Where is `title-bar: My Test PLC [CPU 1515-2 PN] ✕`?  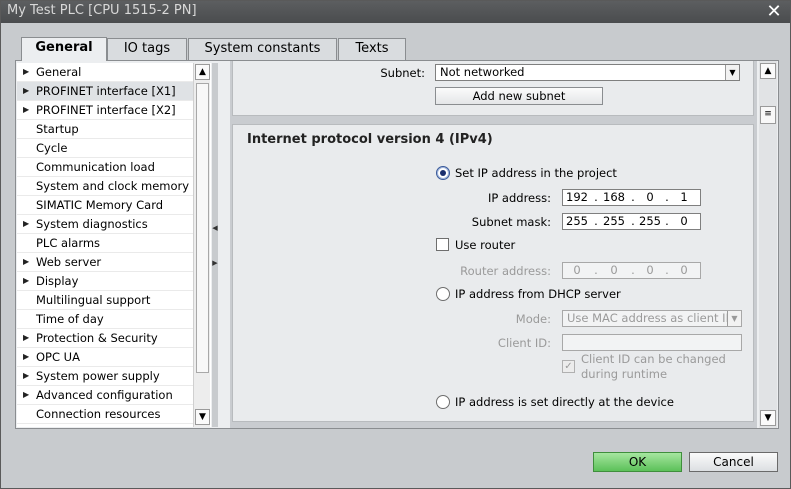 title-bar: My Test PLC [CPU 1515-2 PN] ✕ is located at coordinates (395, 12).